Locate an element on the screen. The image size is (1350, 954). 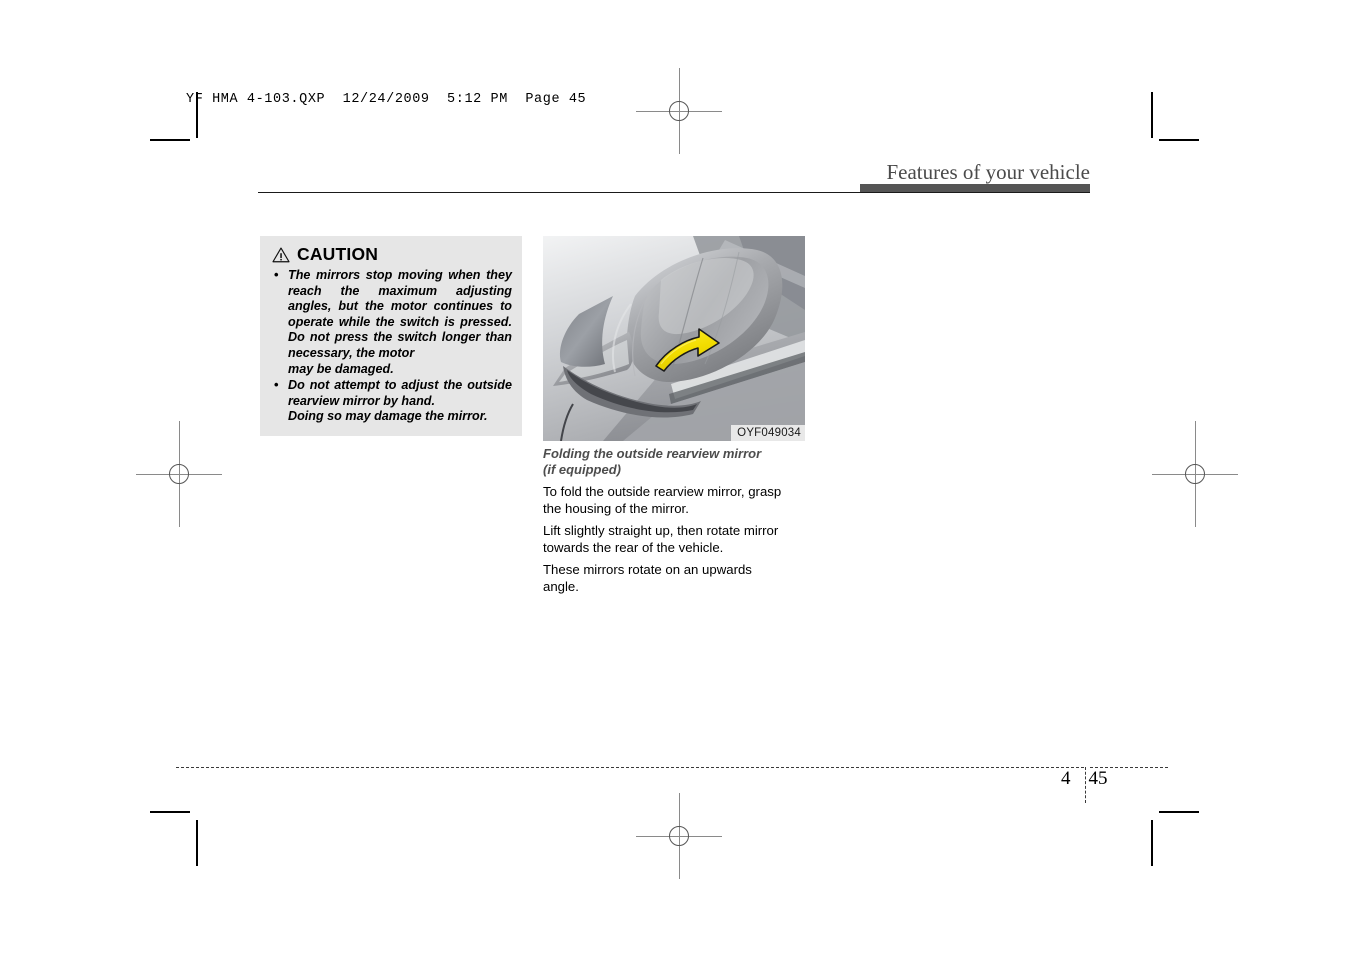
mirror-illustration is located at coordinates (674, 338).